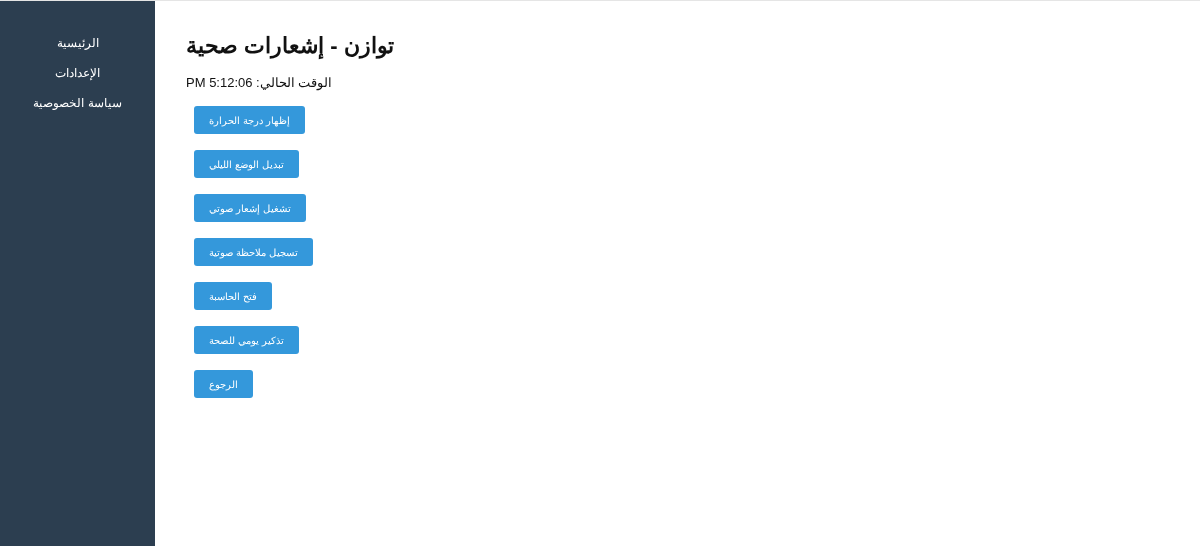 This screenshot has width=1200, height=546. I want to click on action-button: تذكير يومي للصحة, so click(246, 340).